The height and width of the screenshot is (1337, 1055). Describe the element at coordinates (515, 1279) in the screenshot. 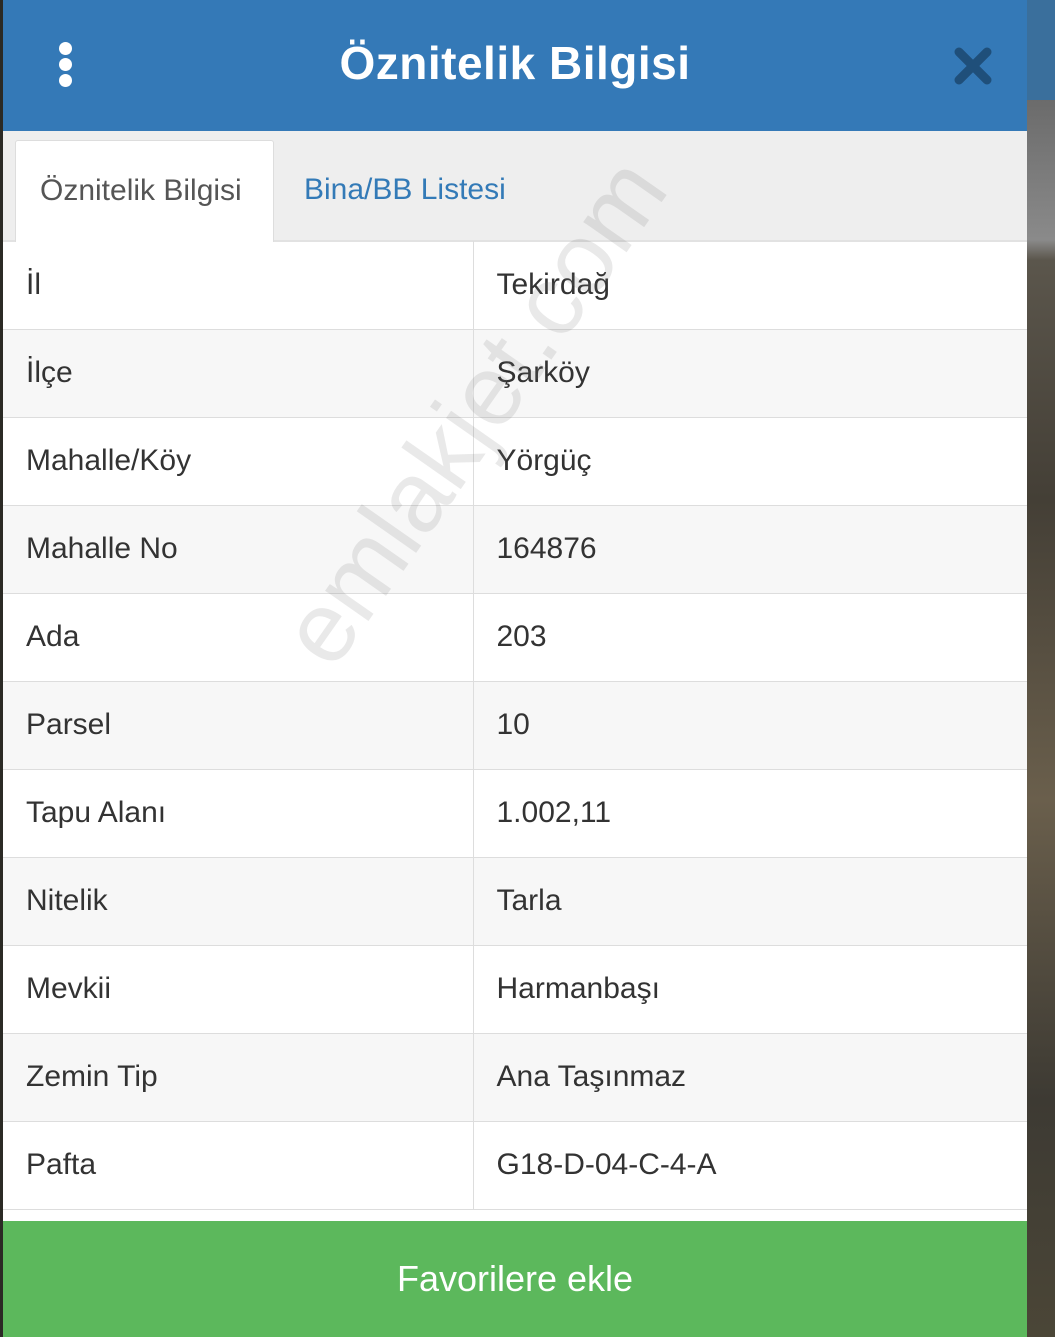

I see `add-to-favorites-button: Favorilere ekle` at that location.